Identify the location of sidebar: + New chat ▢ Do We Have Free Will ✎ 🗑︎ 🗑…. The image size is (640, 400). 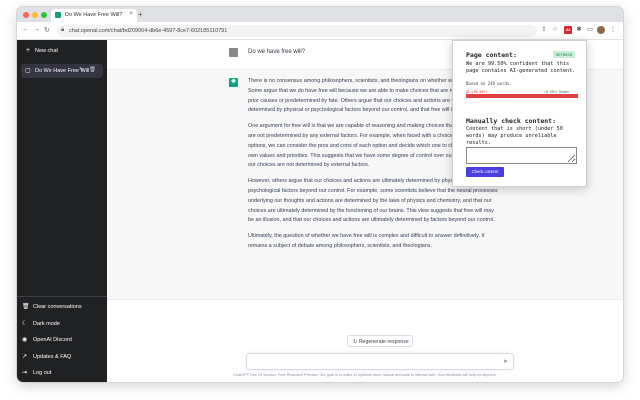
(62, 211).